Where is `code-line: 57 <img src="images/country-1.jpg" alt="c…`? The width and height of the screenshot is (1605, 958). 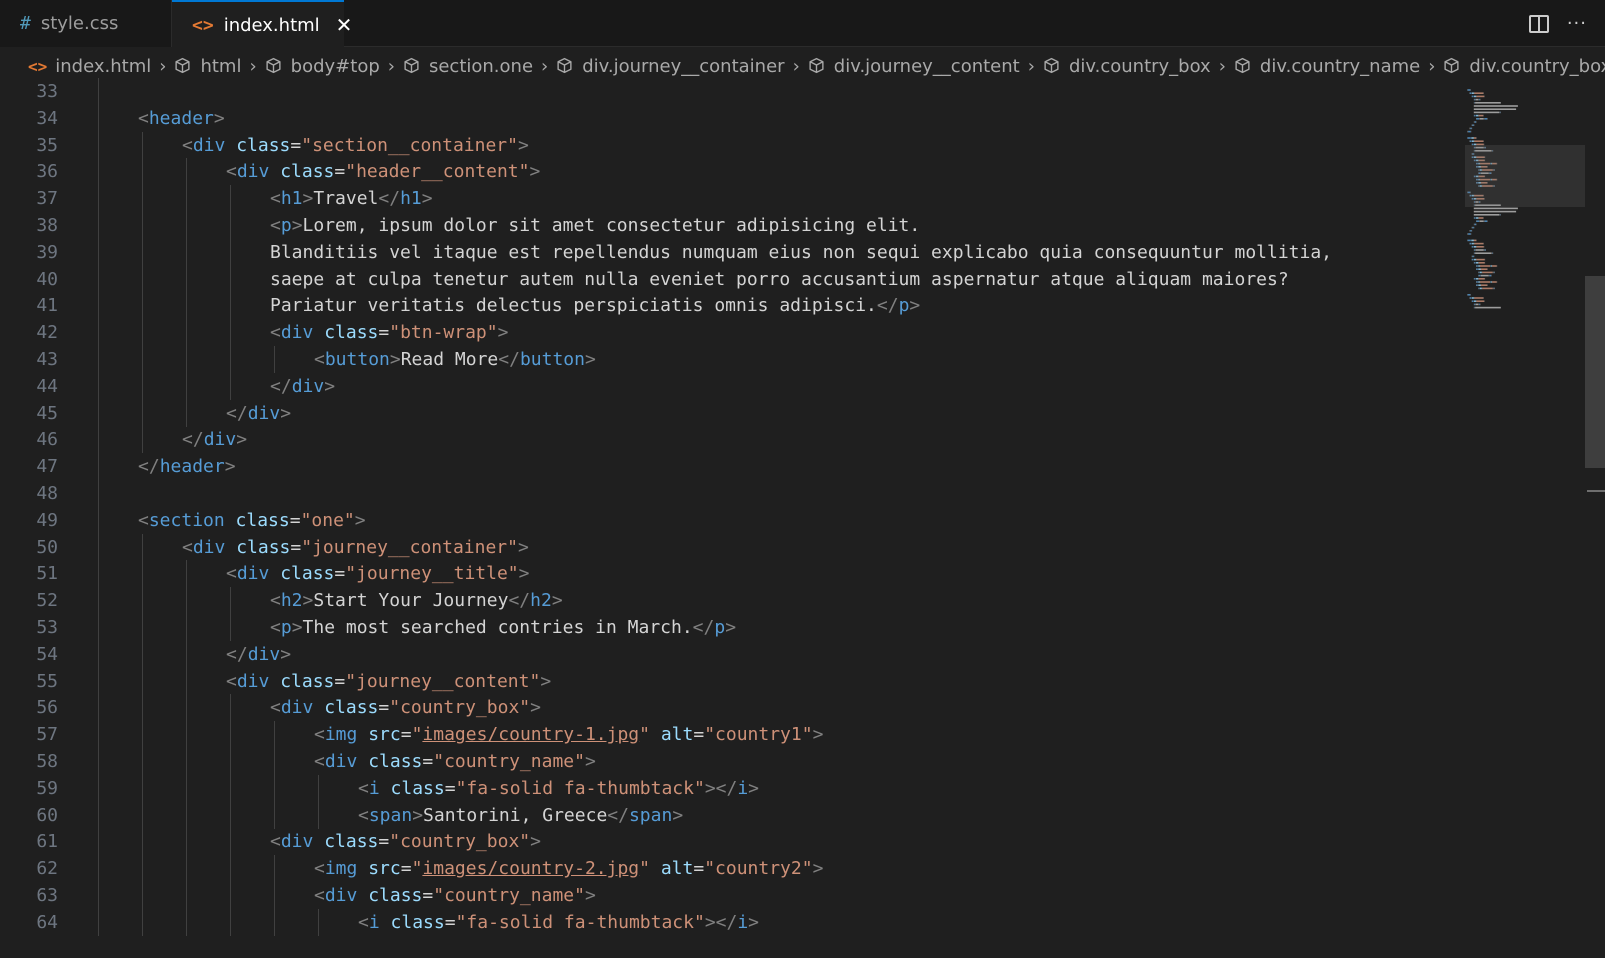
code-line: 57 <img src="images/country-1.jpg" alt="c… is located at coordinates (725, 735).